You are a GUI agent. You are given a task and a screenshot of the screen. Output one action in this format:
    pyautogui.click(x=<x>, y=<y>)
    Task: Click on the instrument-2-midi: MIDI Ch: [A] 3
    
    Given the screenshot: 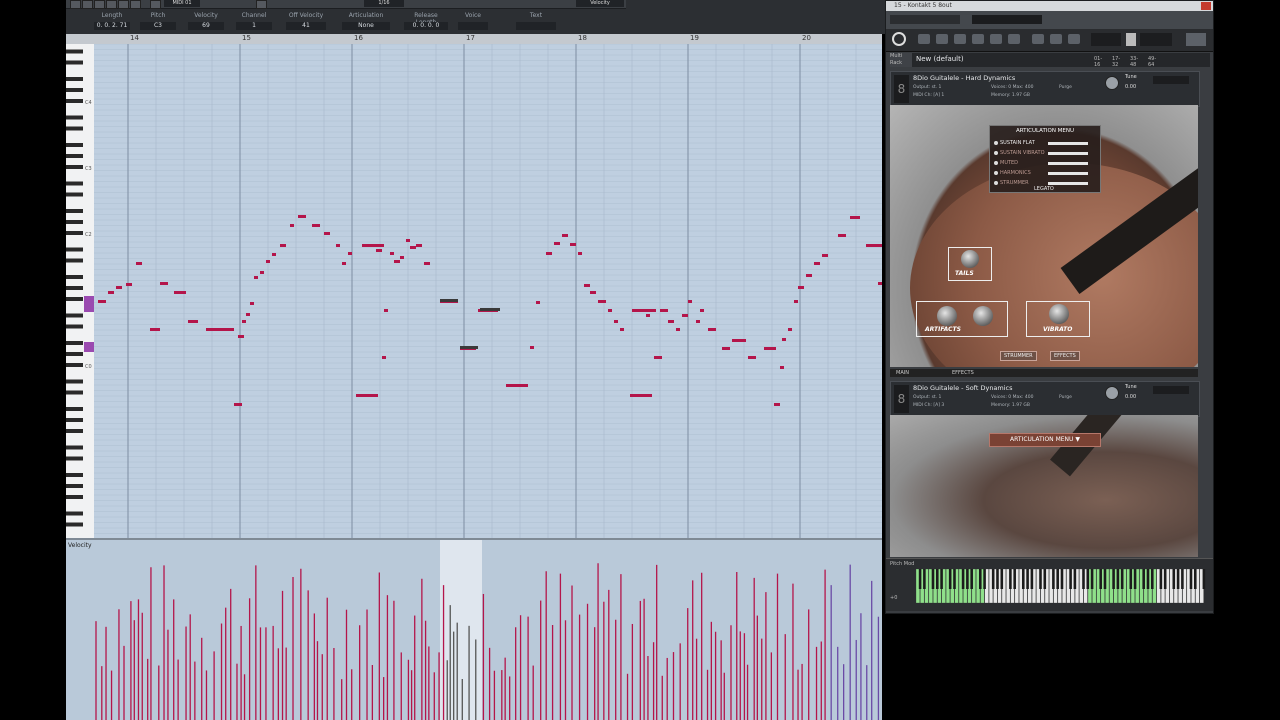 What is the action you would take?
    pyautogui.click(x=928, y=405)
    